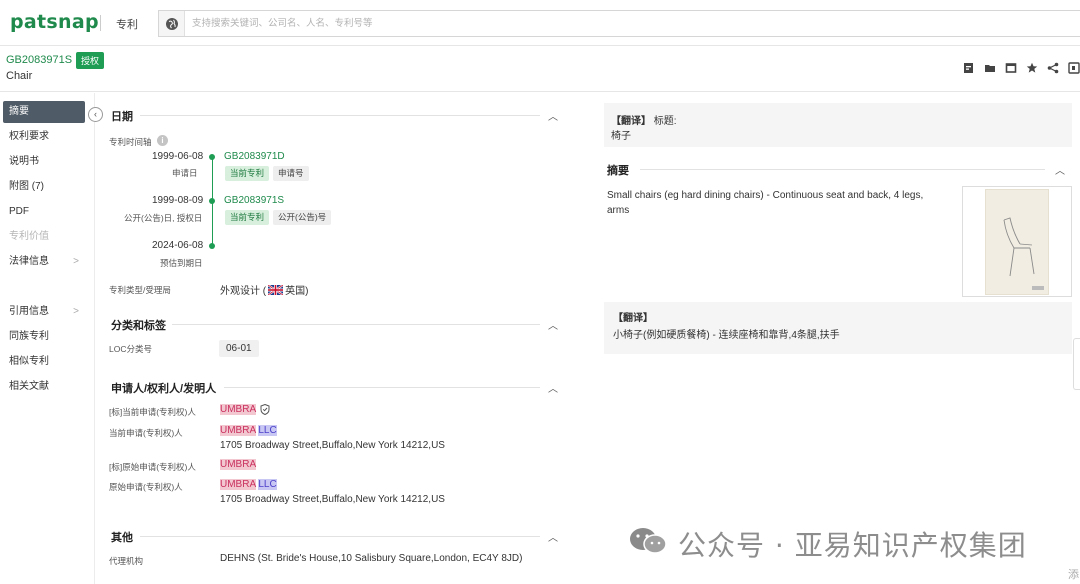  Describe the element at coordinates (239, 348) in the screenshot. I see `loc-value: 06-01` at that location.